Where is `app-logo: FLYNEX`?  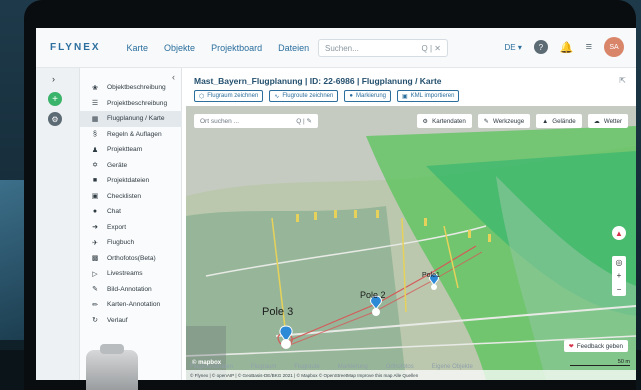 app-logo: FLYNEX is located at coordinates (75, 47).